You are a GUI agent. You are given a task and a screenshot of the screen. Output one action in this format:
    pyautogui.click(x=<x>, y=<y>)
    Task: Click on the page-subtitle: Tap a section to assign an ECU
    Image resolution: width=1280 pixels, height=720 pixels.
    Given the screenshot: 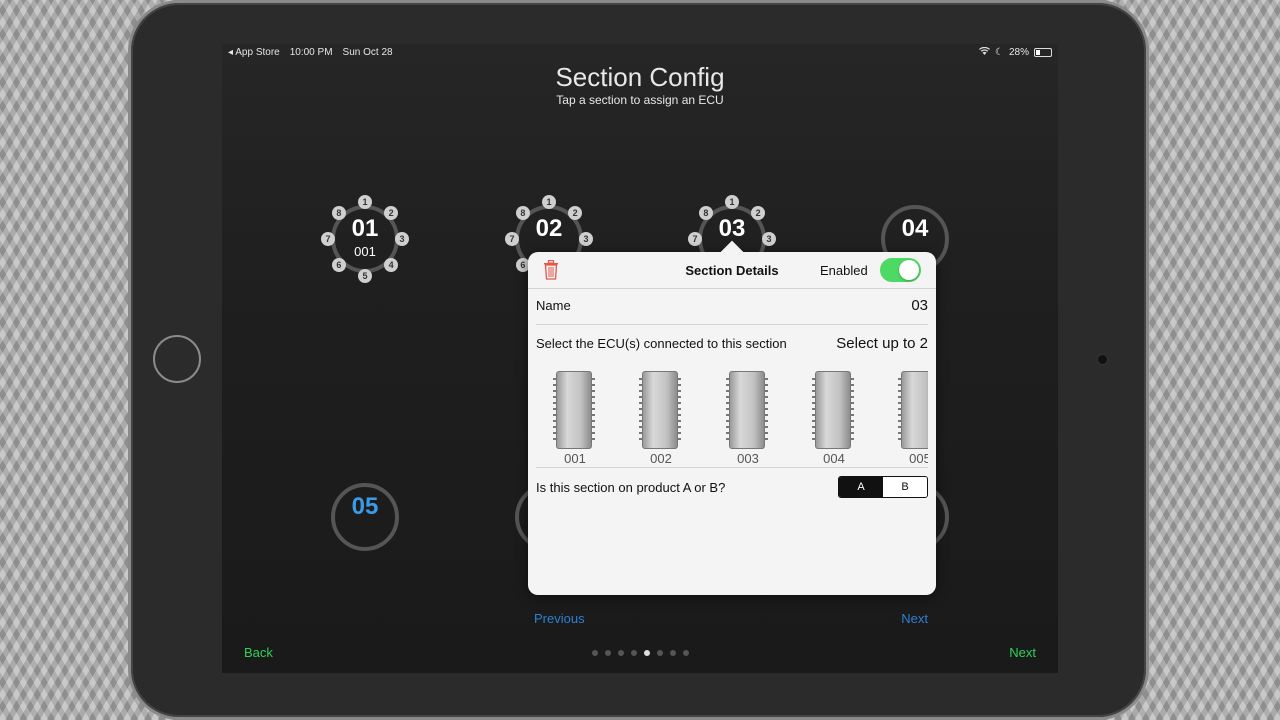 What is the action you would take?
    pyautogui.click(x=640, y=100)
    